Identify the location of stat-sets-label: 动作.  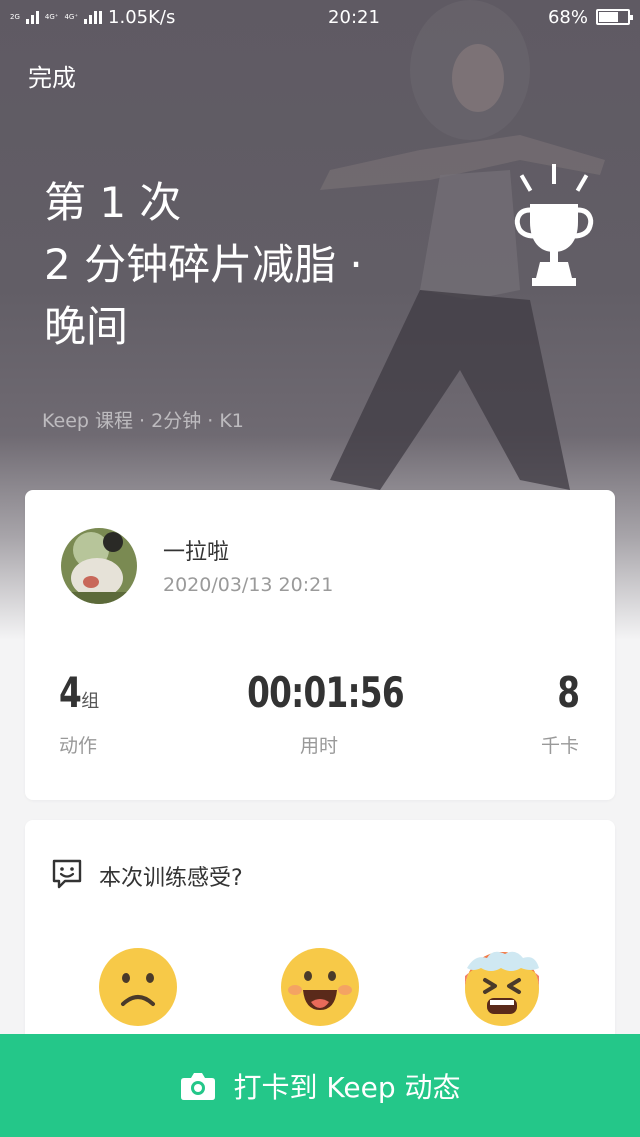
(78, 746).